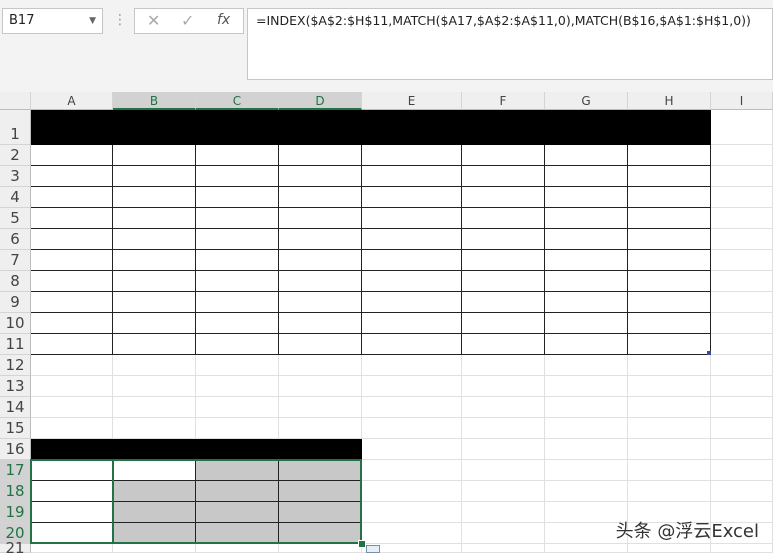  What do you see at coordinates (223, 20) in the screenshot?
I see `fx-icon: fx` at bounding box center [223, 20].